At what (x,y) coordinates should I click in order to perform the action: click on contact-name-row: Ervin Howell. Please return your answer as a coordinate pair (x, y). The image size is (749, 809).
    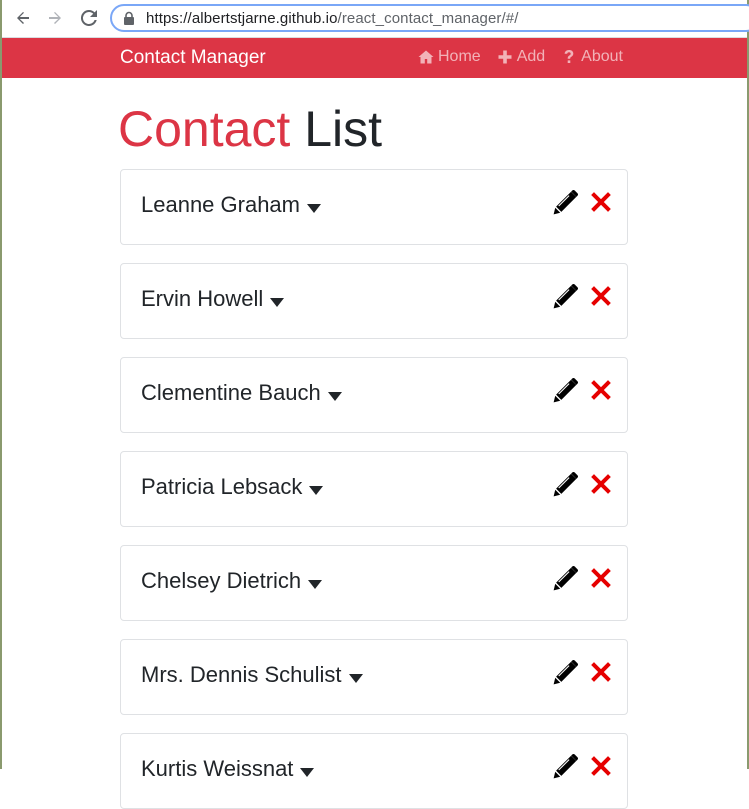
    Looking at the image, I should click on (213, 299).